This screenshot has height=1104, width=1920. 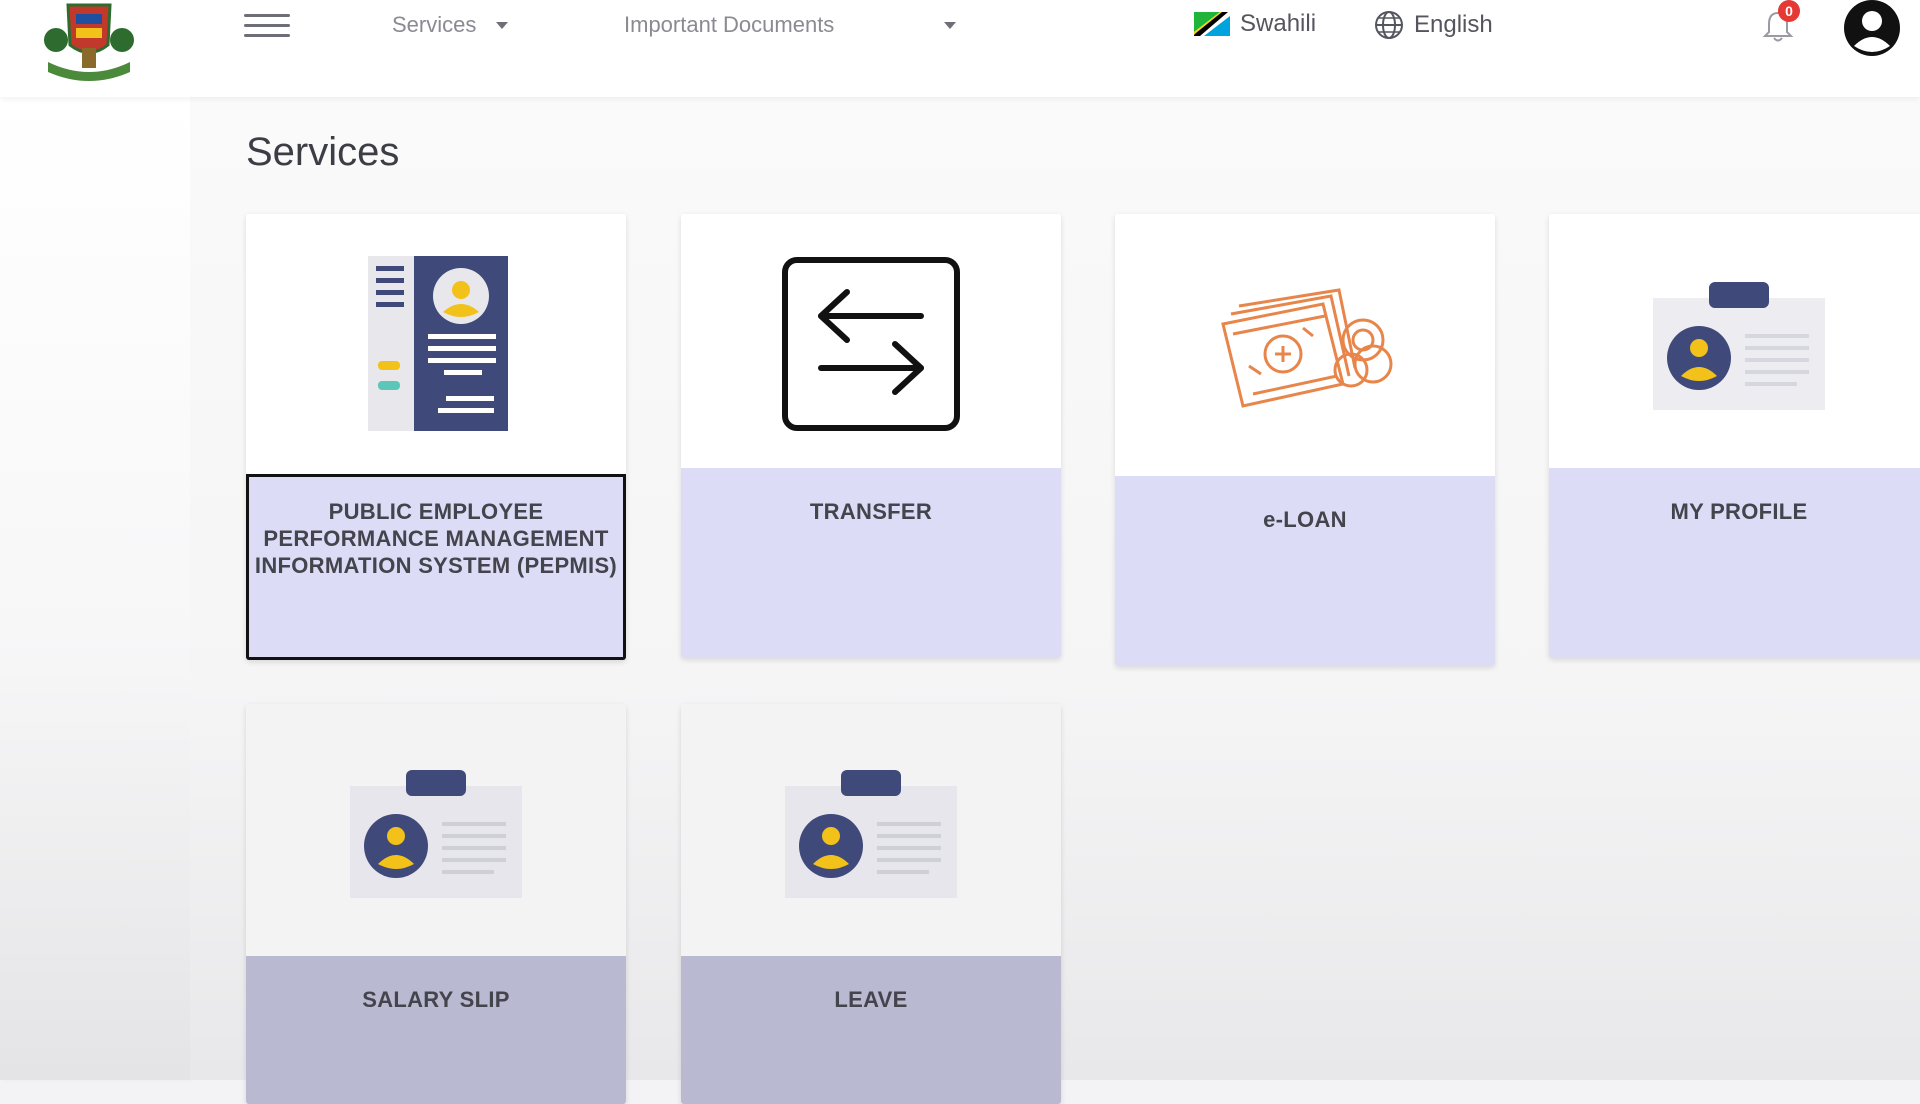 I want to click on id-document-icon, so click(x=438, y=343).